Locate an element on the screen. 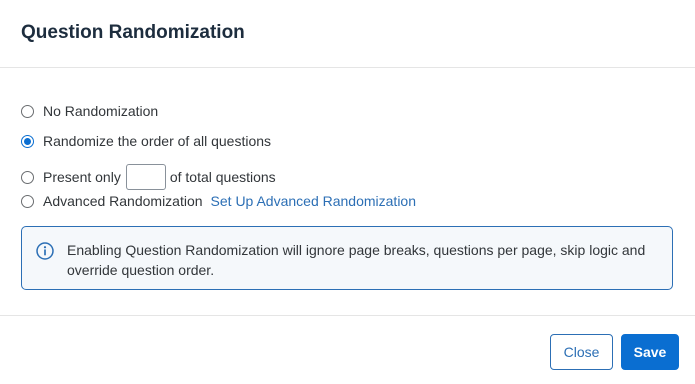 This screenshot has width=695, height=384. footer-divider is located at coordinates (347, 315).